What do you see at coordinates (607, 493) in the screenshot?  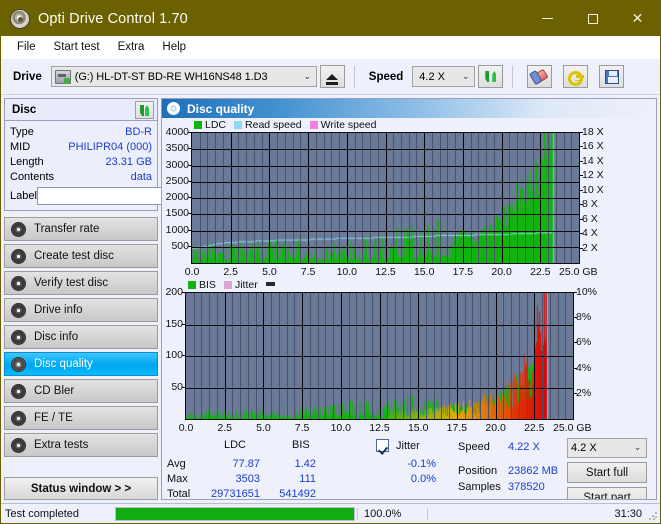 I see `start-part-button: Start part` at bounding box center [607, 493].